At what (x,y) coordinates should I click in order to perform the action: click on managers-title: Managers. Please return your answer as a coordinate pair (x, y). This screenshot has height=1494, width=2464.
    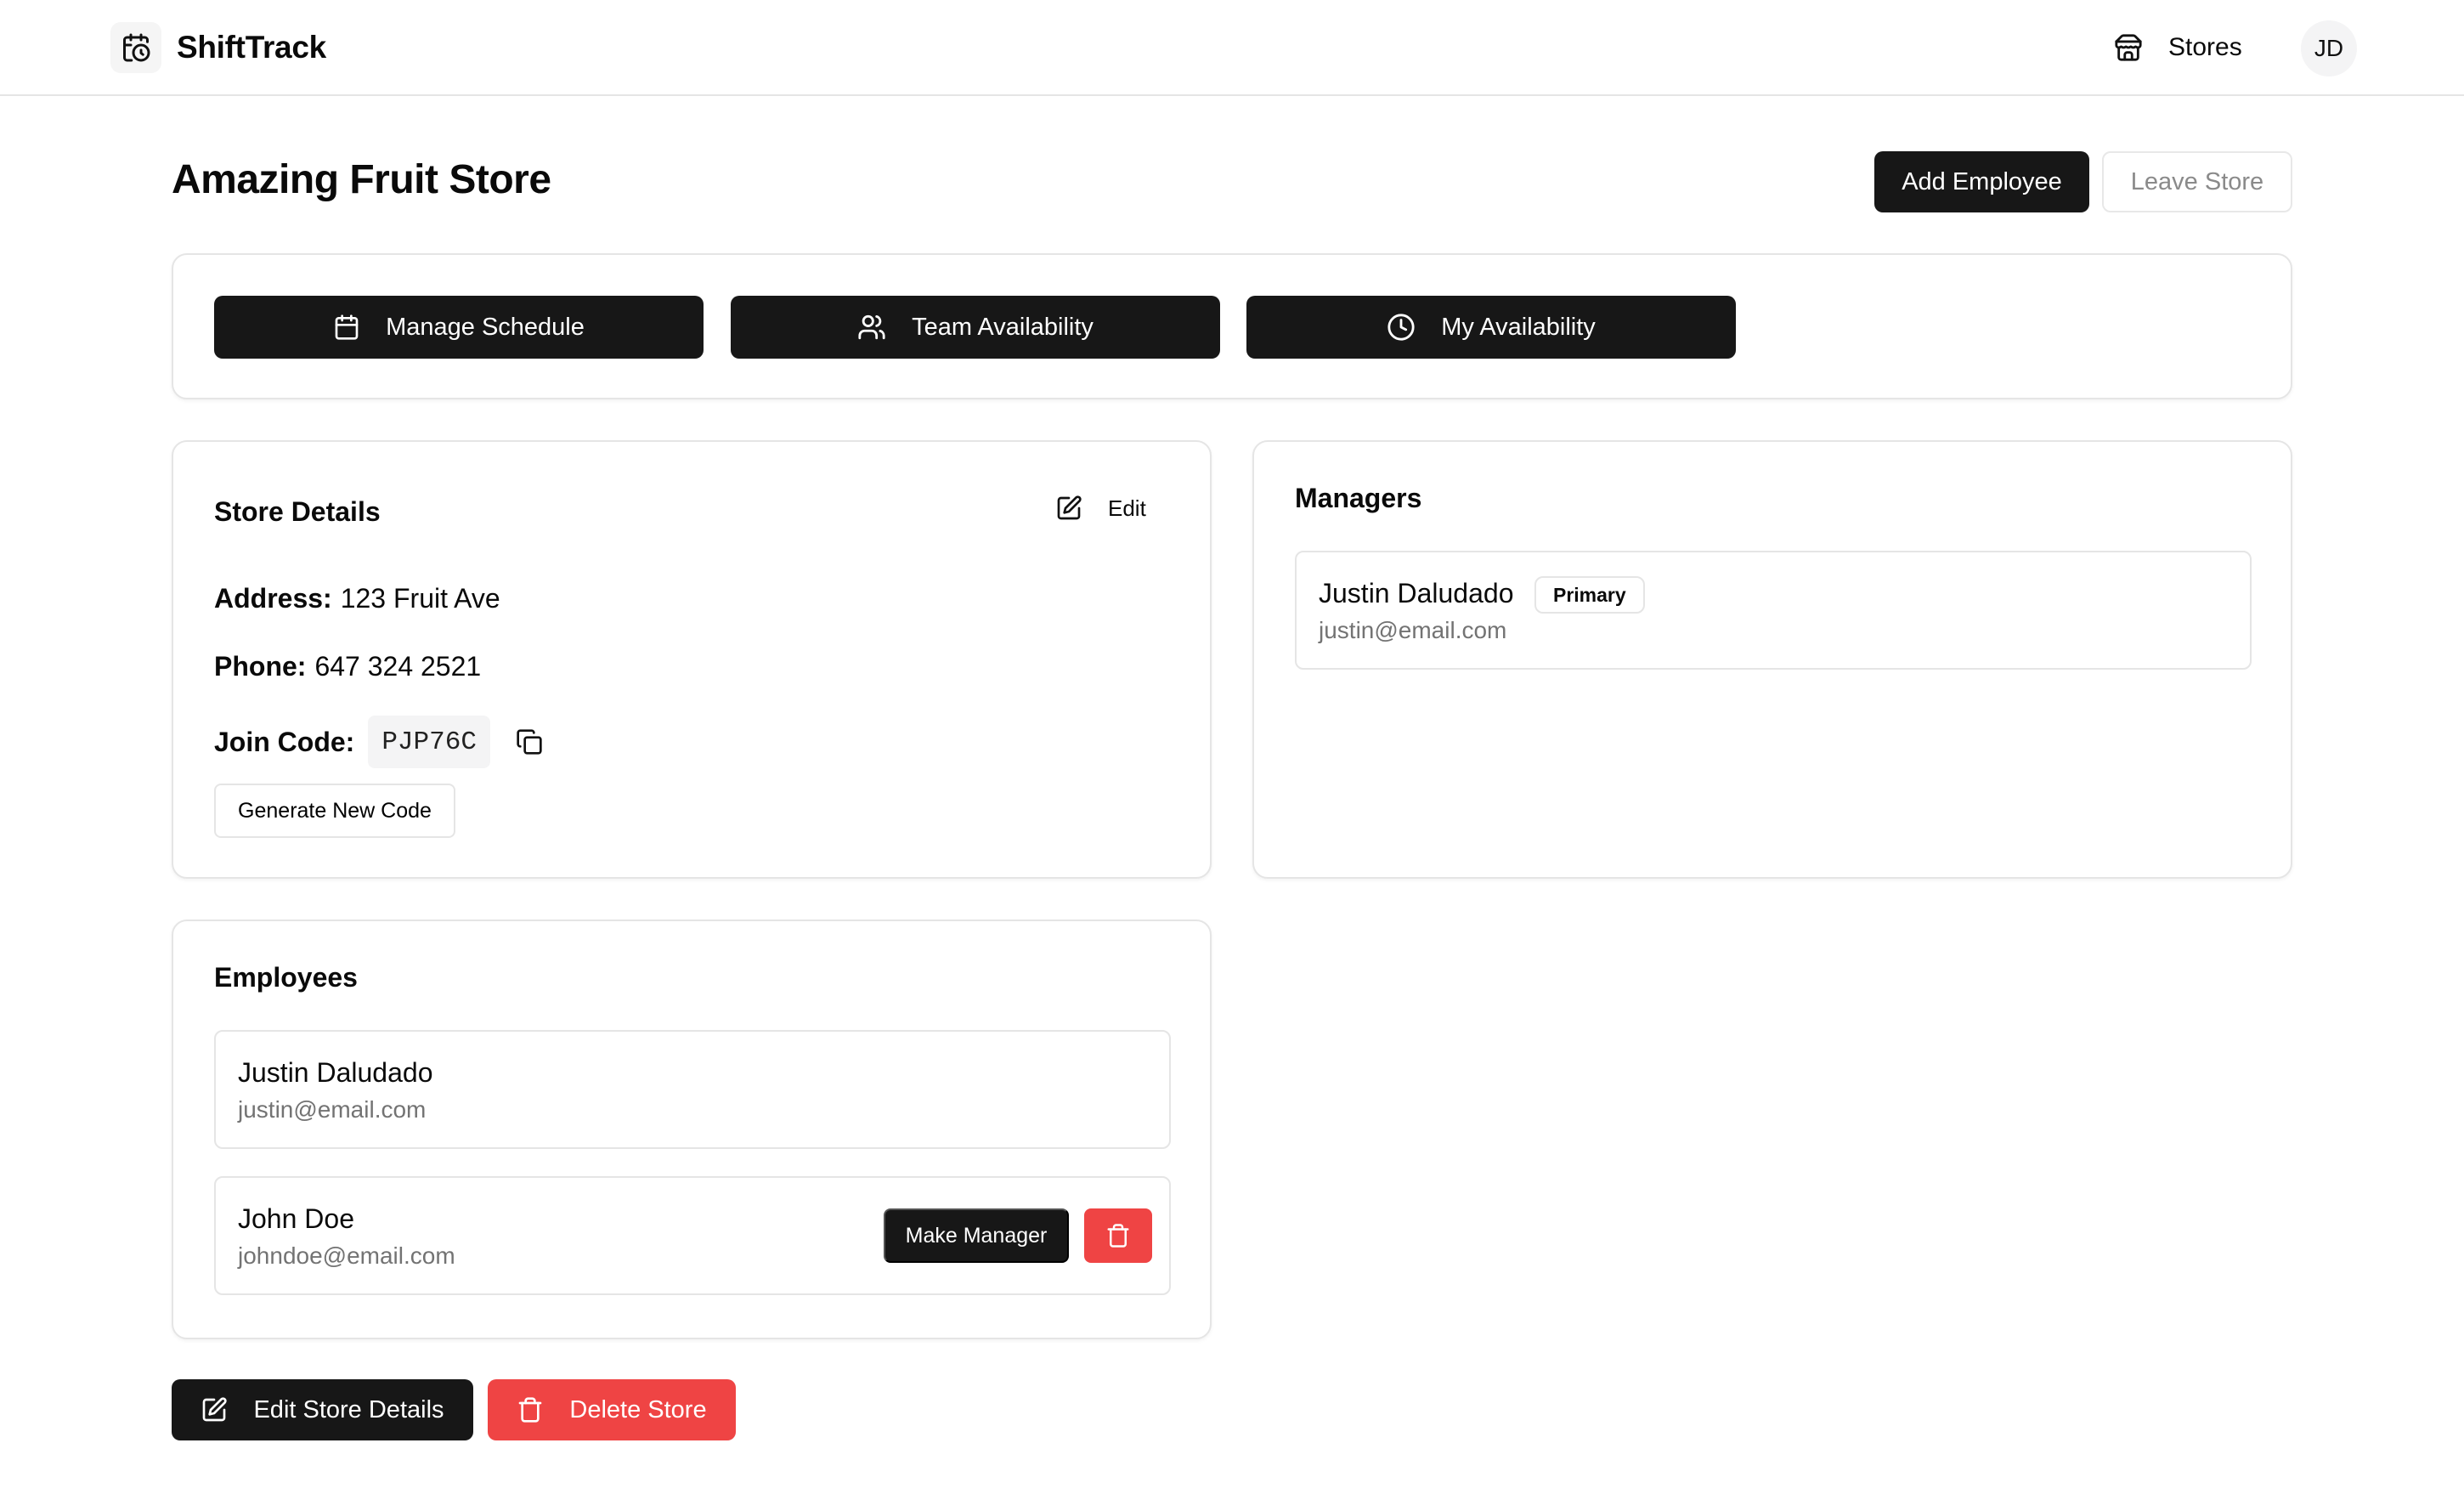
    Looking at the image, I should click on (1358, 498).